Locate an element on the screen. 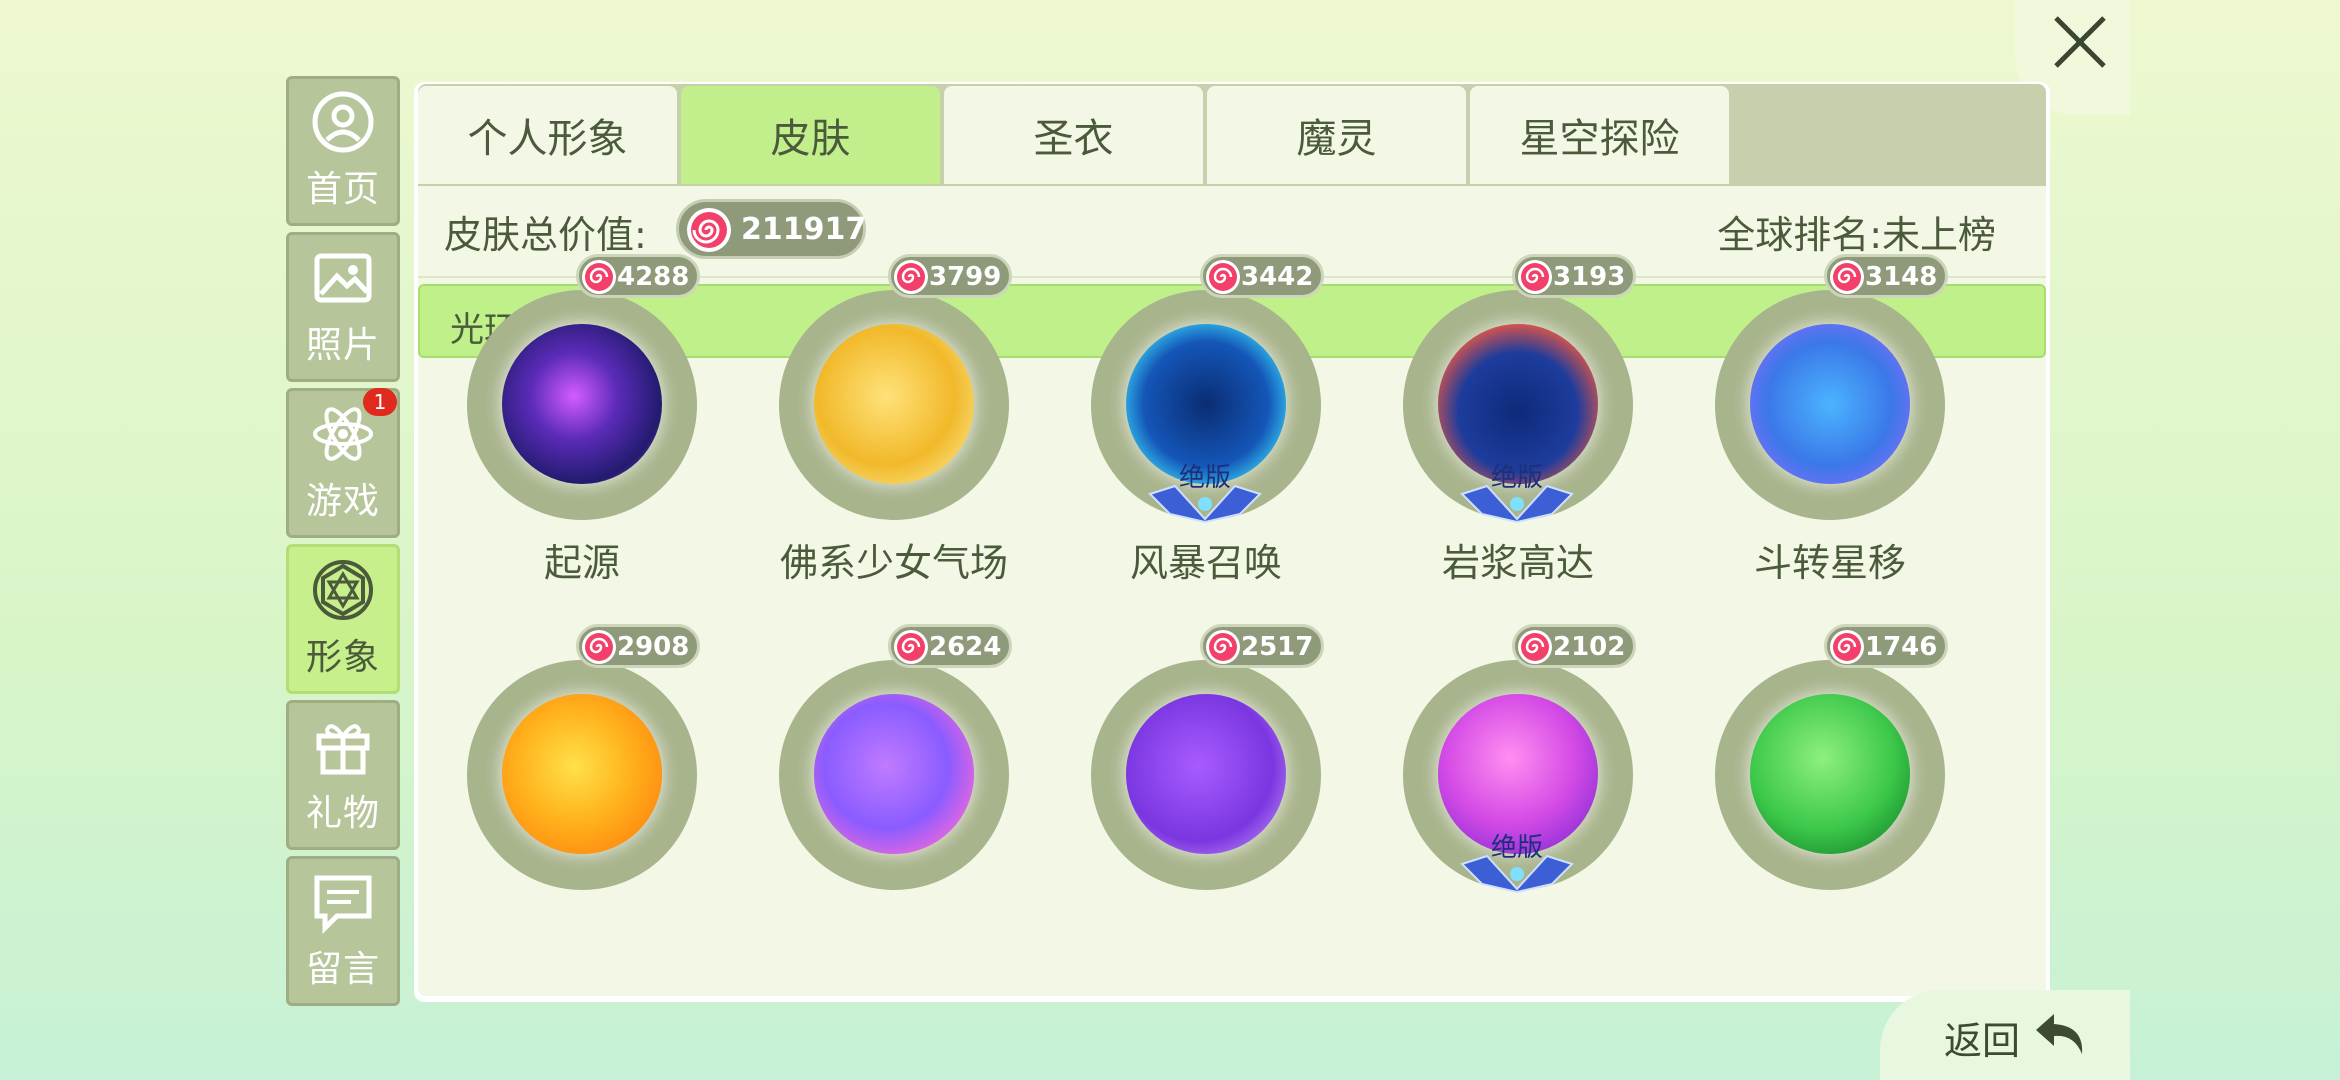 This screenshot has height=1080, width=2340. sidebar-item-label: 照片 is located at coordinates (342, 345).